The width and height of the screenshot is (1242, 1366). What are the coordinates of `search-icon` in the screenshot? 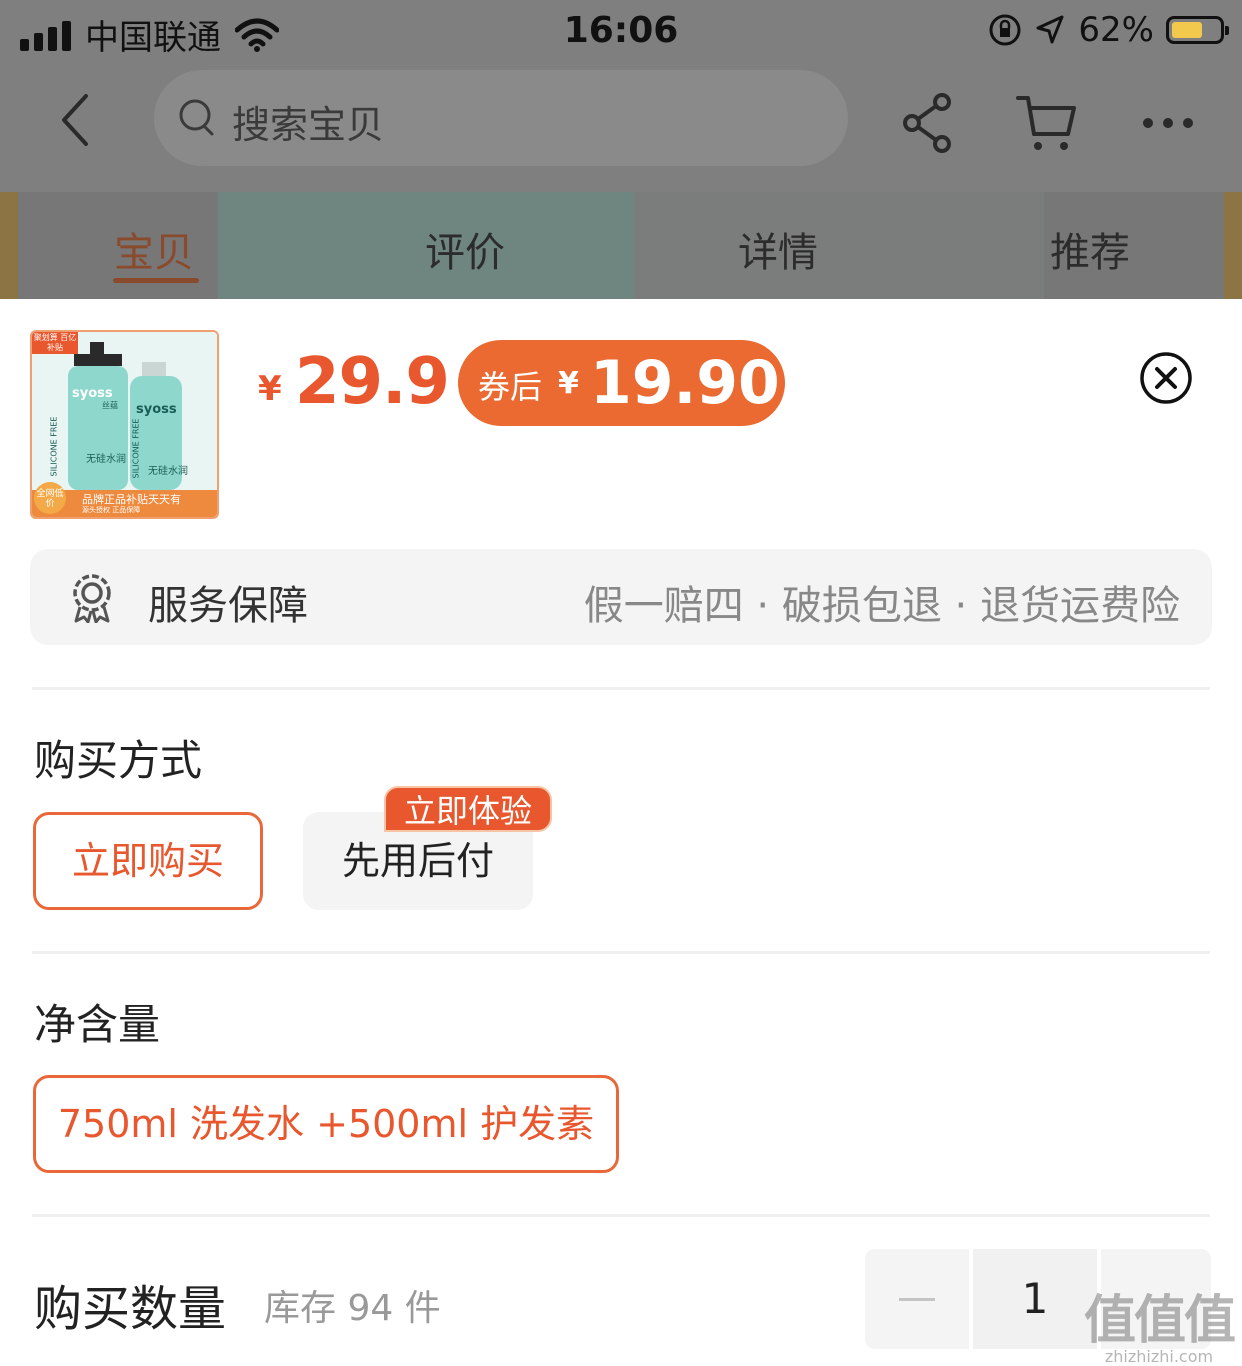 It's located at (196, 117).